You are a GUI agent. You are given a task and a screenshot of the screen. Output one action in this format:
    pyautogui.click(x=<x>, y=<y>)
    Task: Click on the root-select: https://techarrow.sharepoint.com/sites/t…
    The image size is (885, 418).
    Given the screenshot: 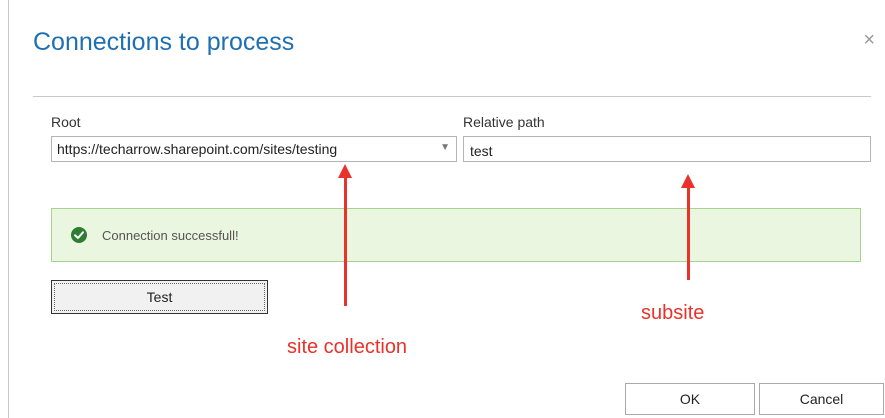 What is the action you would take?
    pyautogui.click(x=254, y=149)
    